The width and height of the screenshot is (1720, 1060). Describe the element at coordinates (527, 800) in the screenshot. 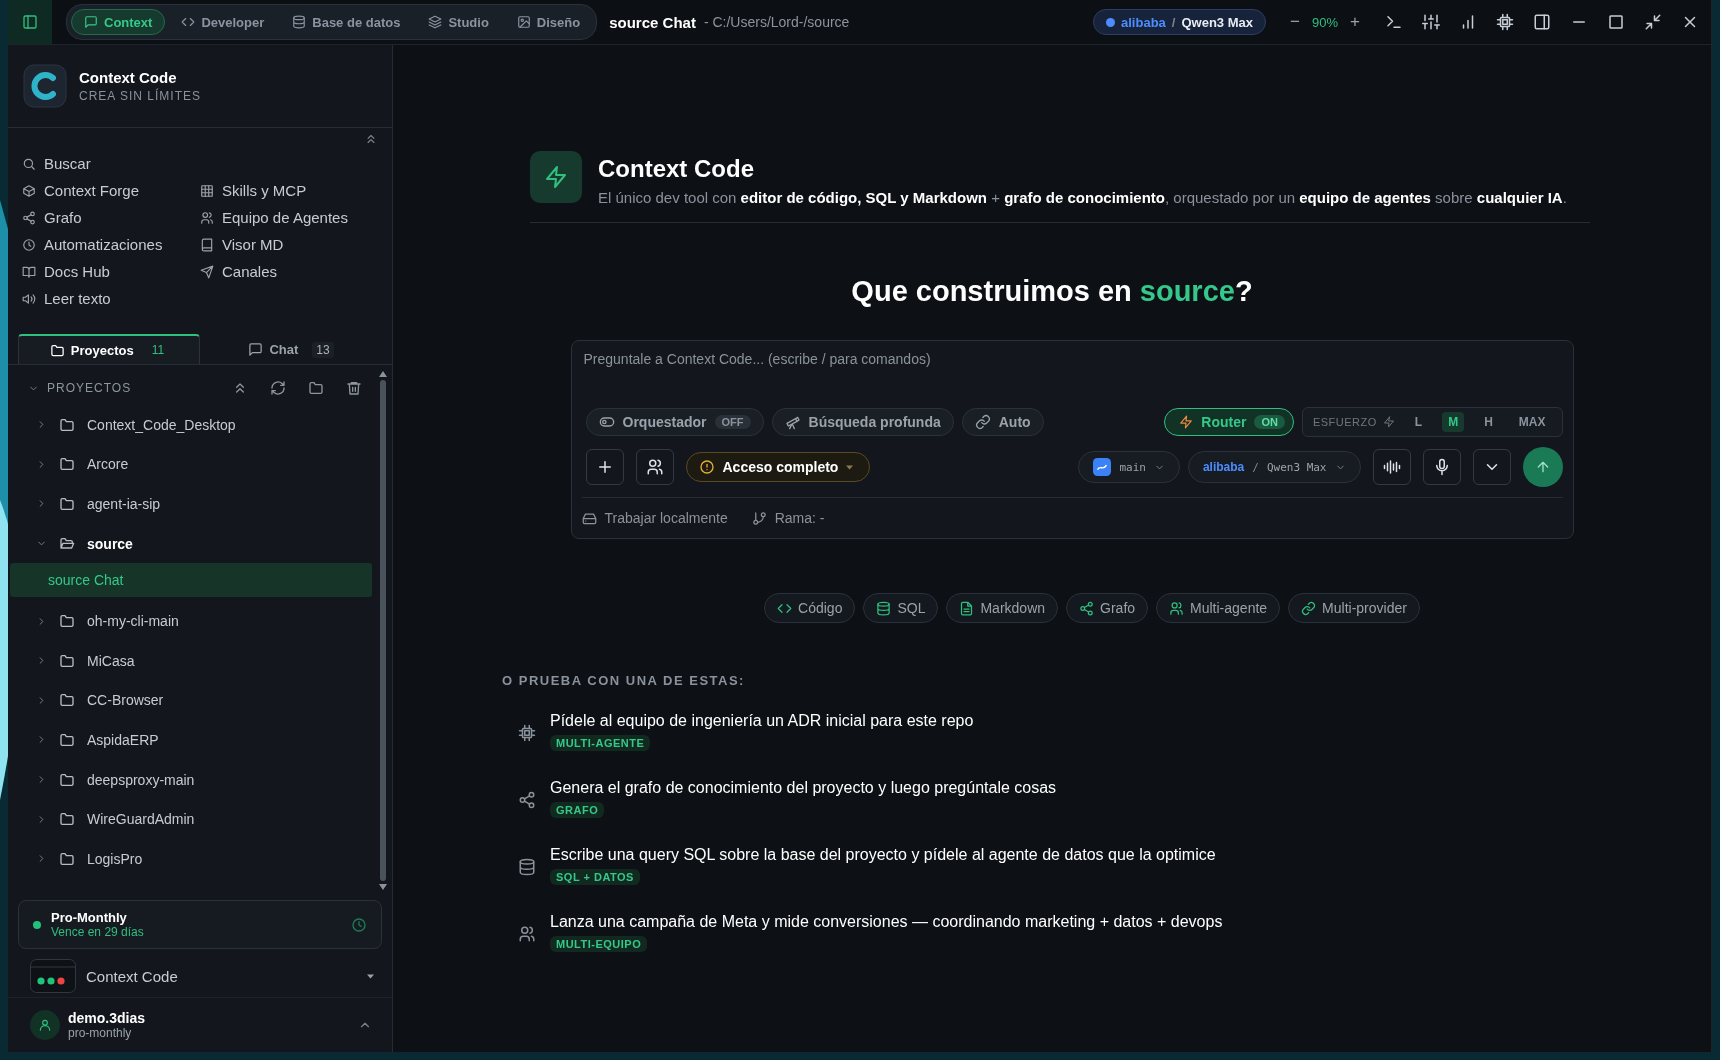

I see `share-icon` at that location.